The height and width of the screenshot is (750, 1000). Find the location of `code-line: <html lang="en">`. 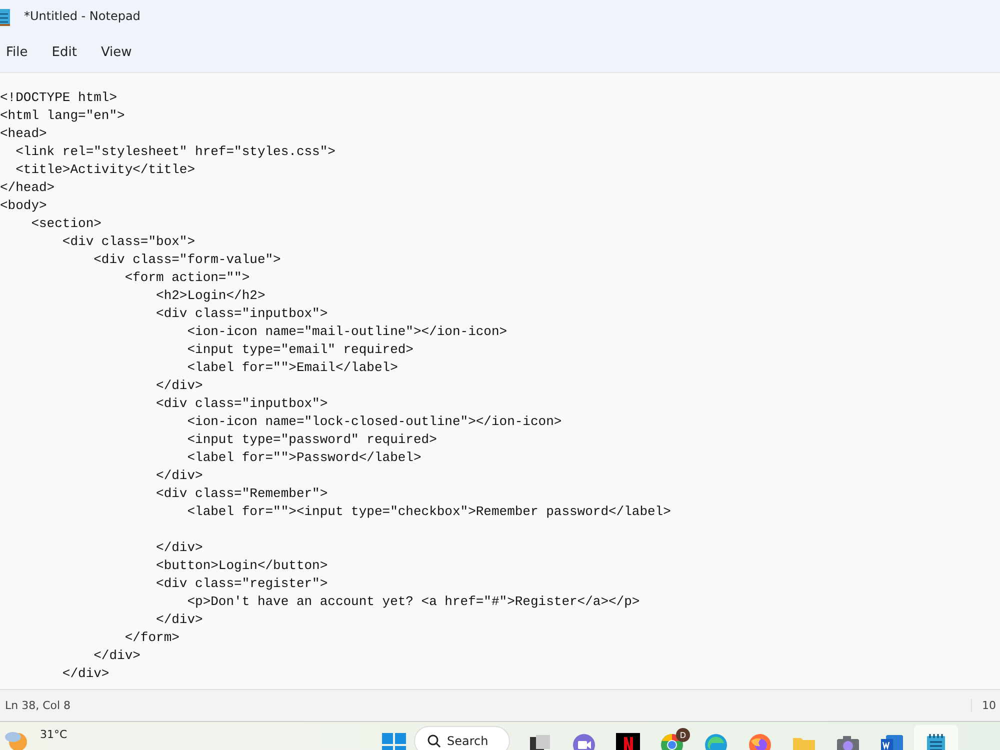

code-line: <html lang="en"> is located at coordinates (63, 116).